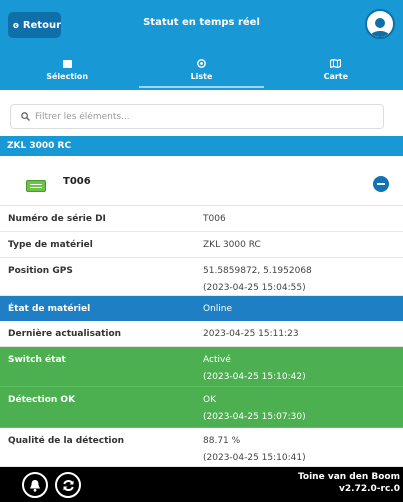  Describe the element at coordinates (36, 186) in the screenshot. I see `device-icon` at that location.